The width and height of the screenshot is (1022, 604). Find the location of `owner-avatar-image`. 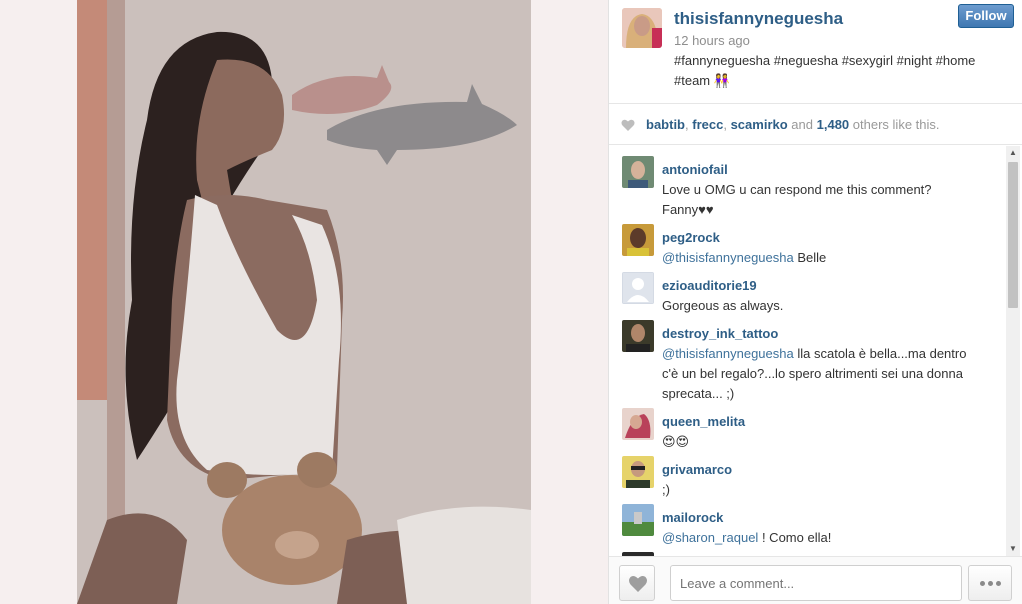

owner-avatar-image is located at coordinates (642, 28).